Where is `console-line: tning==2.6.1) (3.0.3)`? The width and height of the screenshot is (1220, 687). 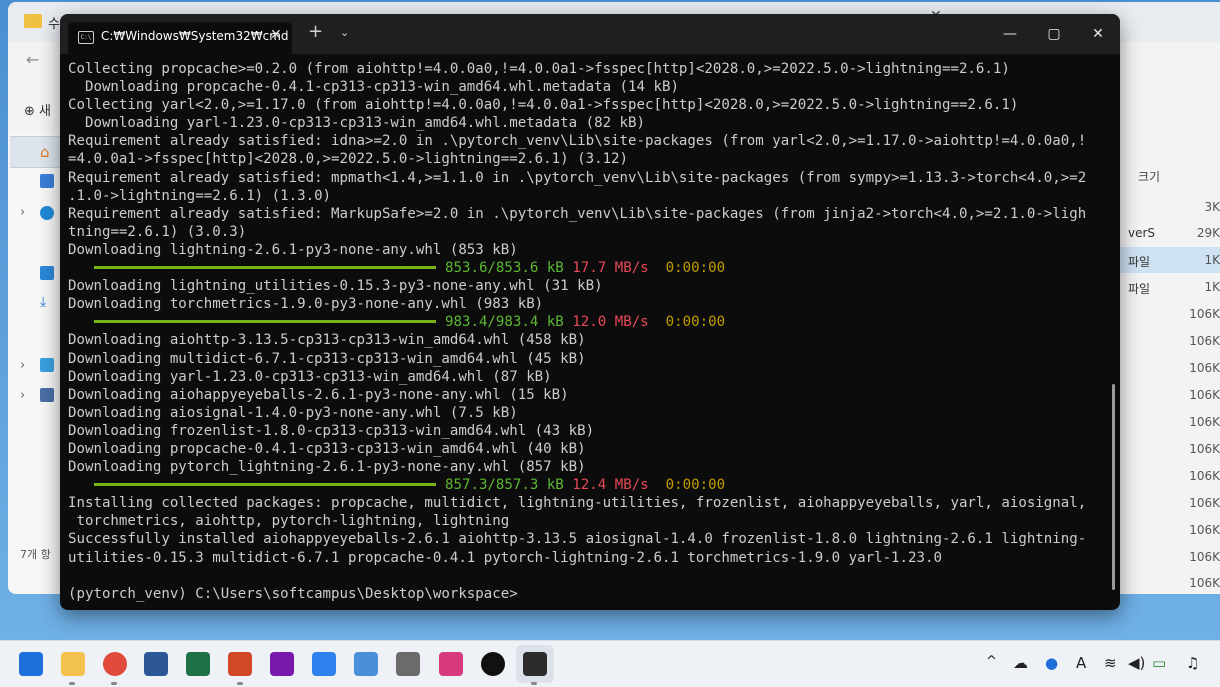
console-line: tning==2.6.1) (3.0.3) is located at coordinates (157, 231).